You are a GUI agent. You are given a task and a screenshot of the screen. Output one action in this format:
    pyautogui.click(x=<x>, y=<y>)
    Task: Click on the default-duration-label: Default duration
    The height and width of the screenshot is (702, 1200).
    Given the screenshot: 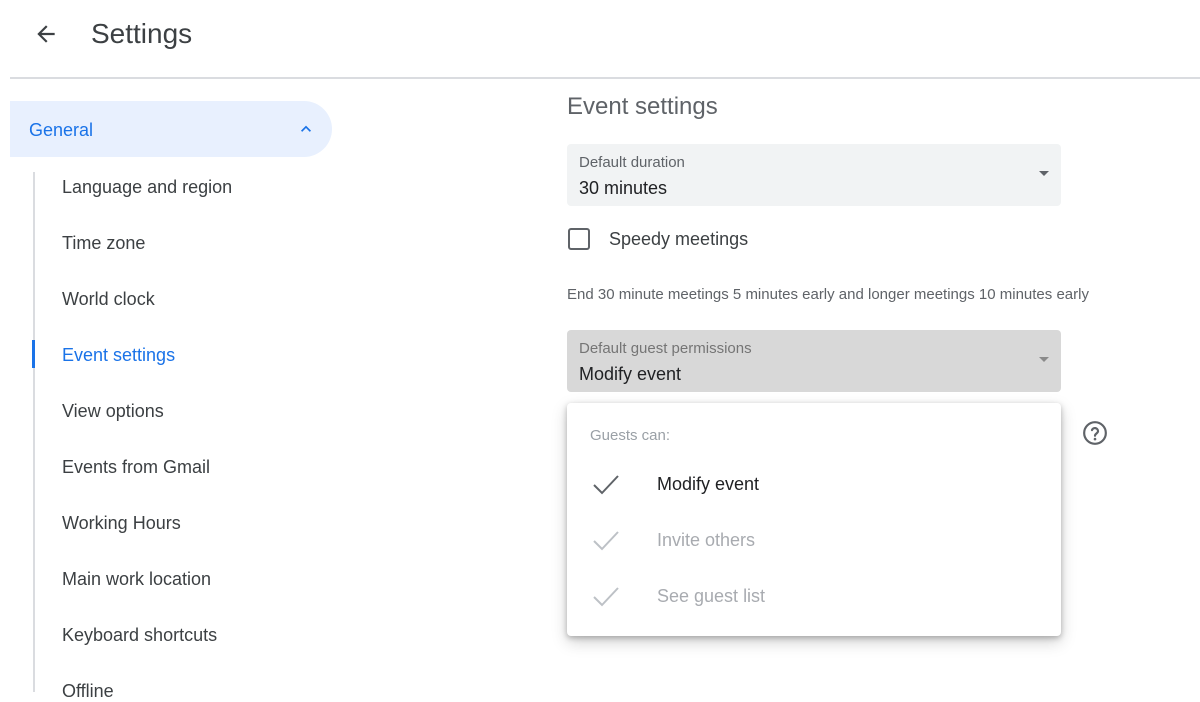 What is the action you would take?
    pyautogui.click(x=632, y=162)
    